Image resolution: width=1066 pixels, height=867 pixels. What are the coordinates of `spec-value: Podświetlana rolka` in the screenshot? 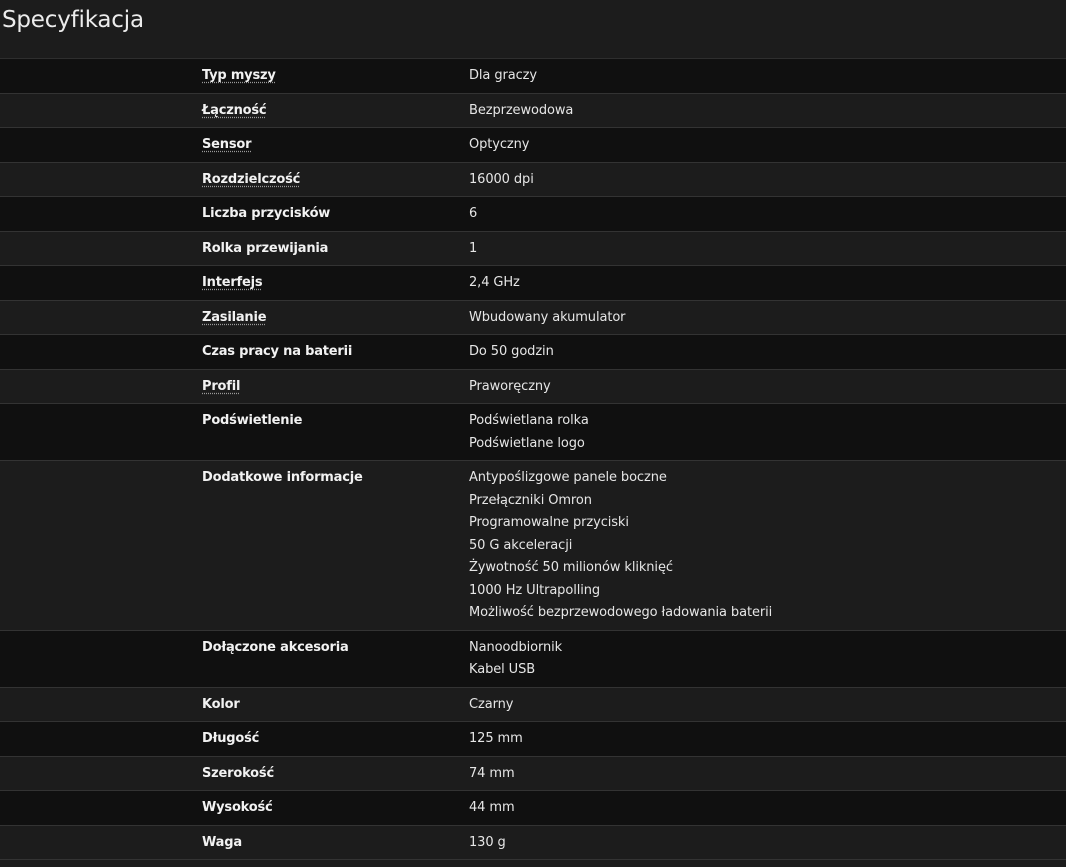 It's located at (529, 420).